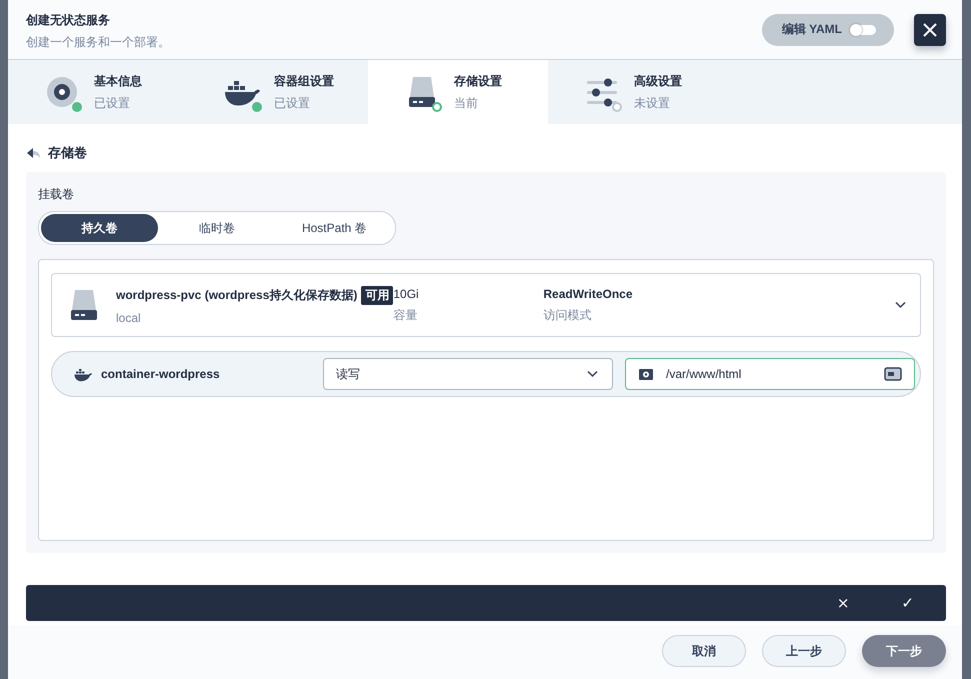  What do you see at coordinates (770, 374) in the screenshot?
I see `mount-path-field: /var/www/html` at bounding box center [770, 374].